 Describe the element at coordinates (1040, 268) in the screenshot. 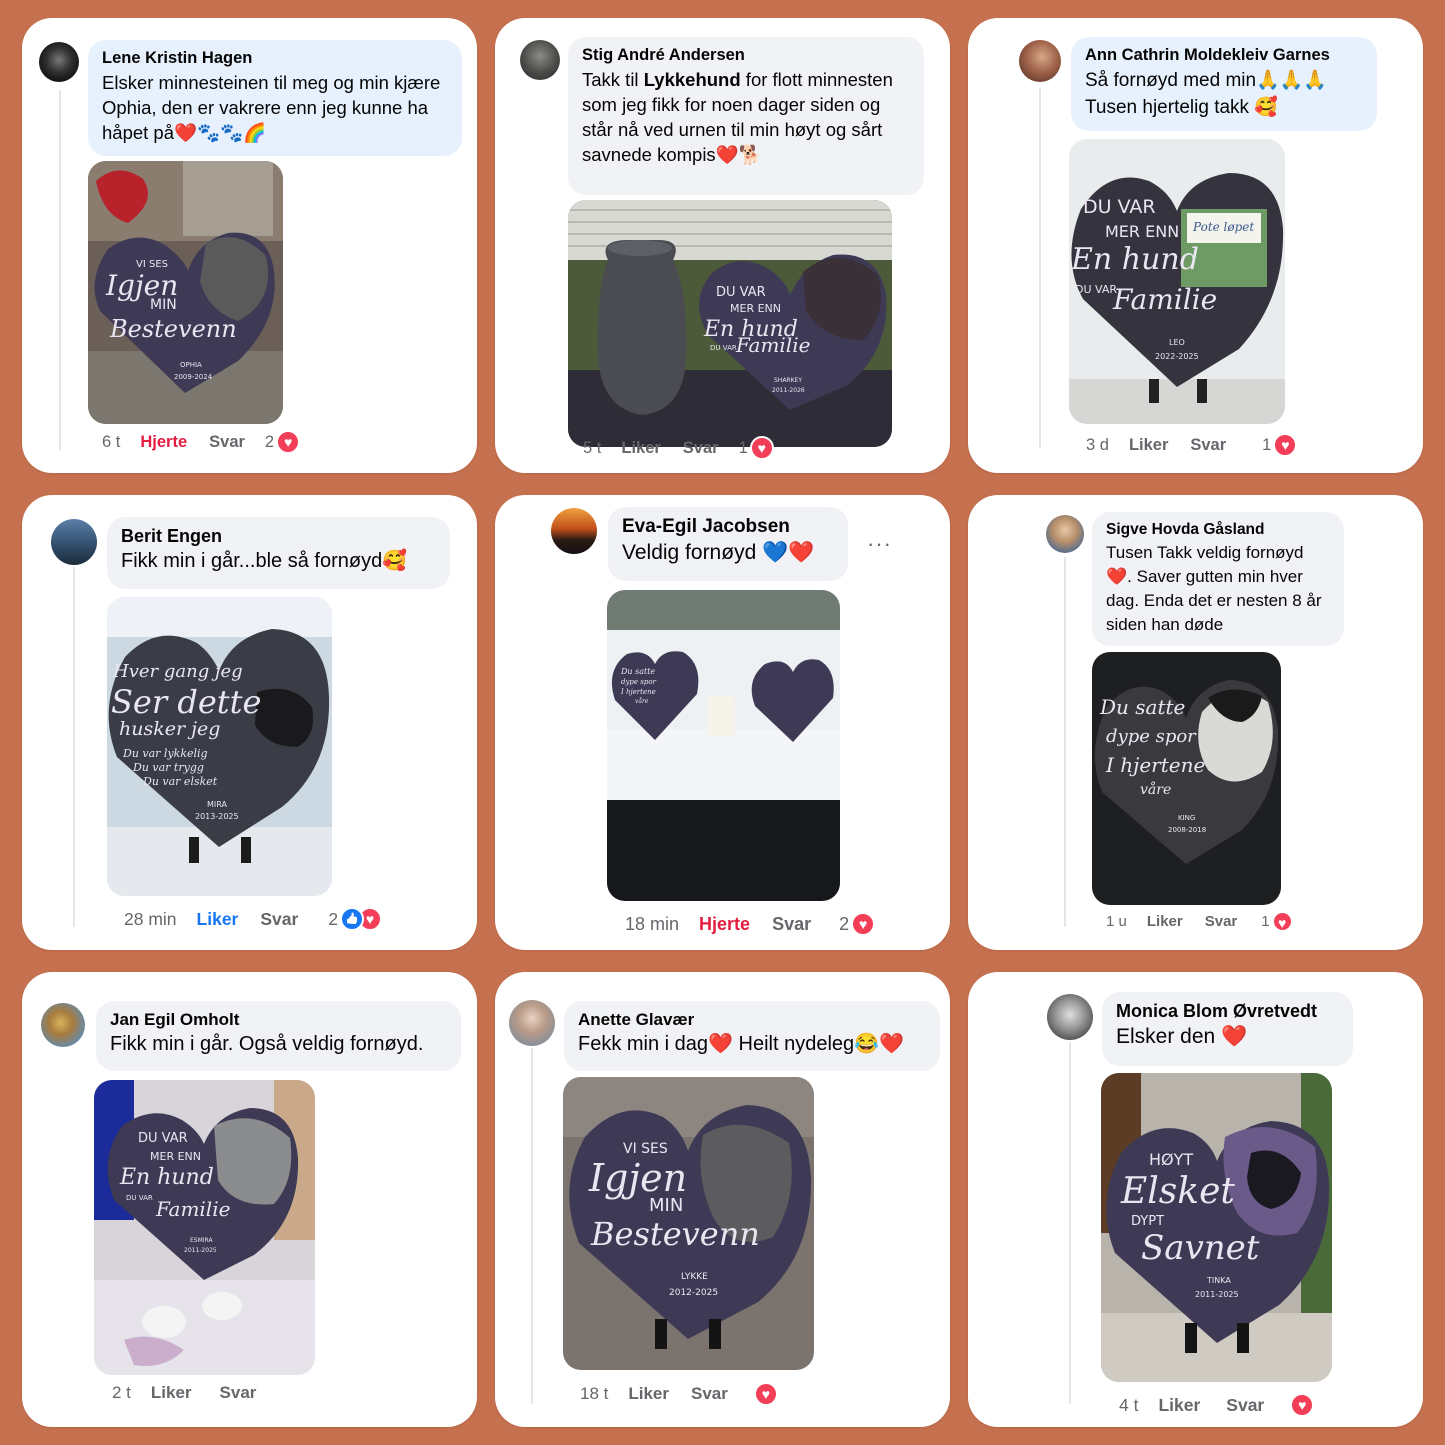

I see `thread-line` at that location.